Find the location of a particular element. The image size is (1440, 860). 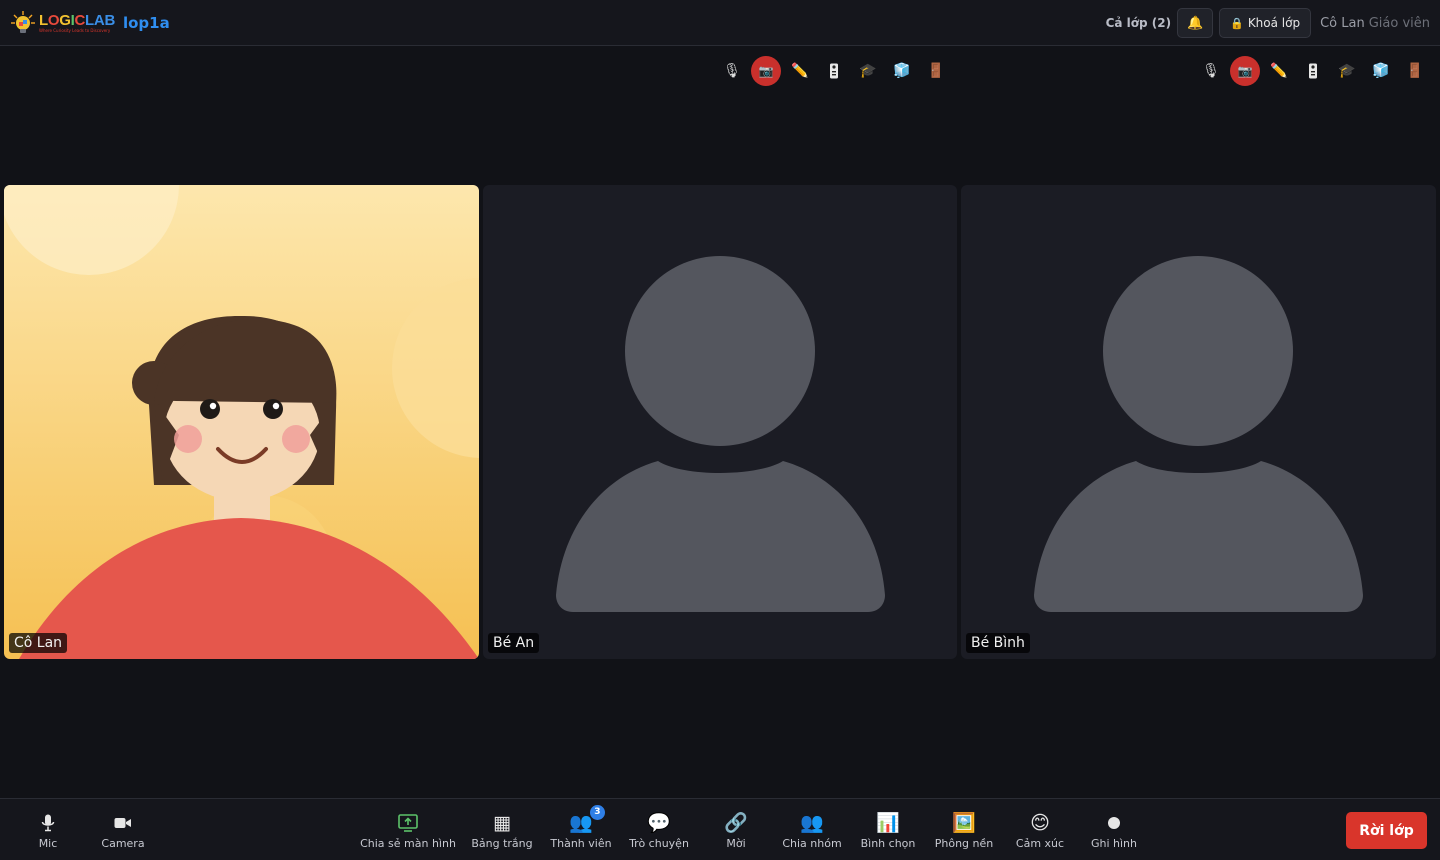

members-icon: 👥 3 is located at coordinates (587, 819).